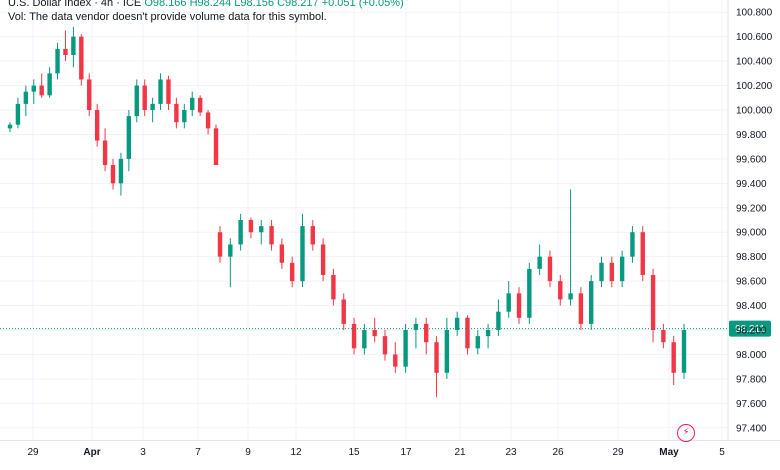 Image resolution: width=780 pixels, height=470 pixels. Describe the element at coordinates (751, 159) in the screenshot. I see `y-tick-label: 99.600` at that location.